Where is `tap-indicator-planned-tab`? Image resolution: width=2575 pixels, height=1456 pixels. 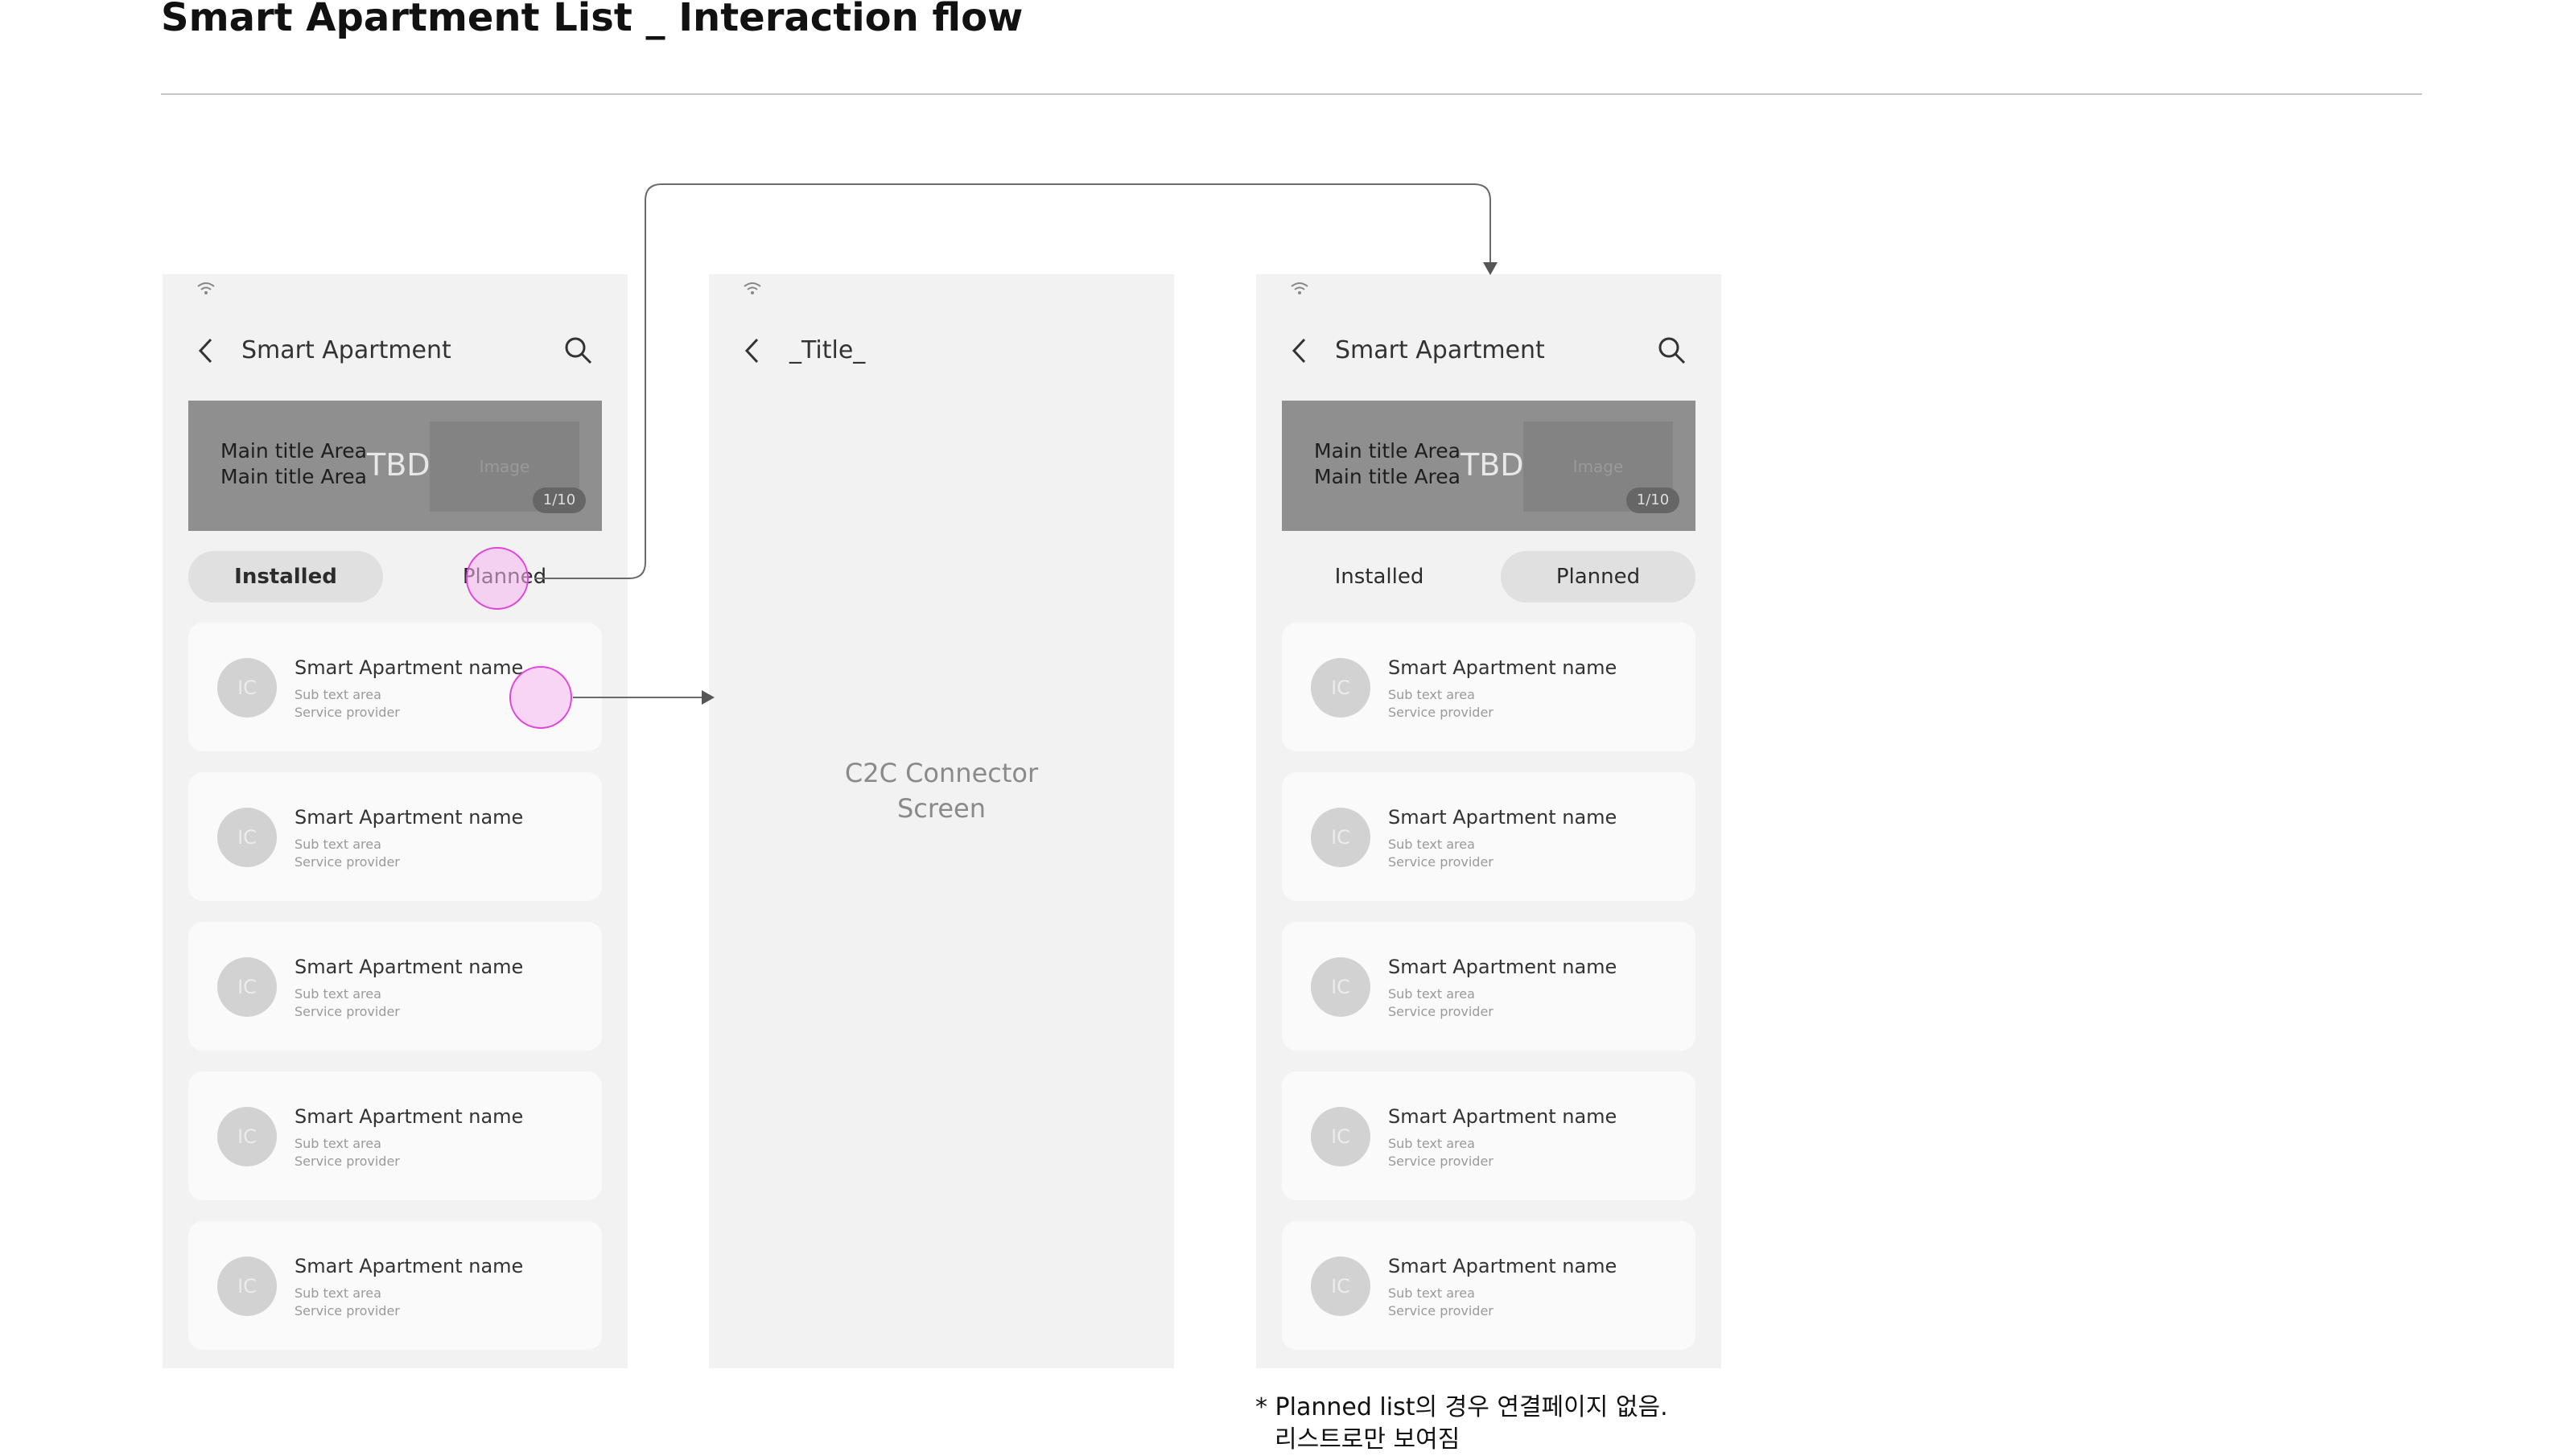 tap-indicator-planned-tab is located at coordinates (497, 579).